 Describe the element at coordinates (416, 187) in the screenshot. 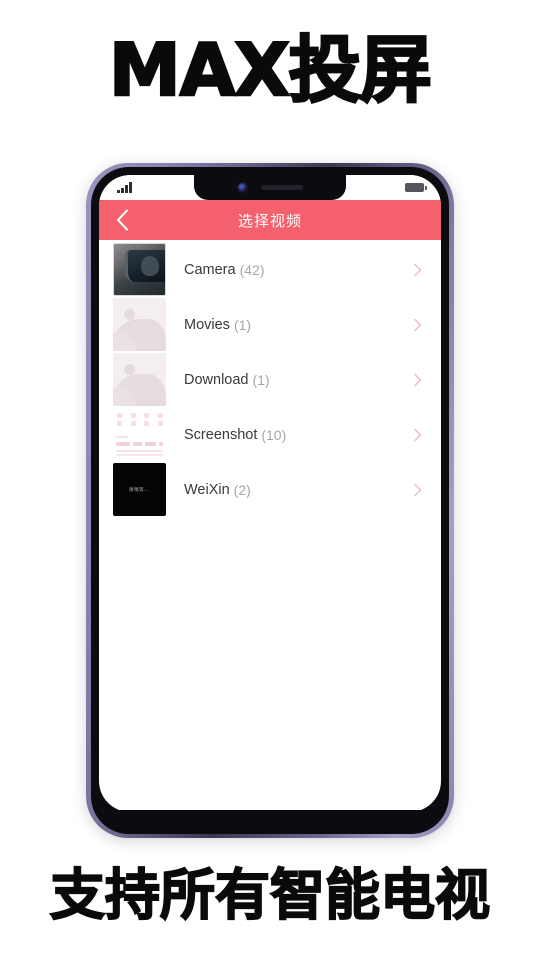

I see `battery-icon` at that location.